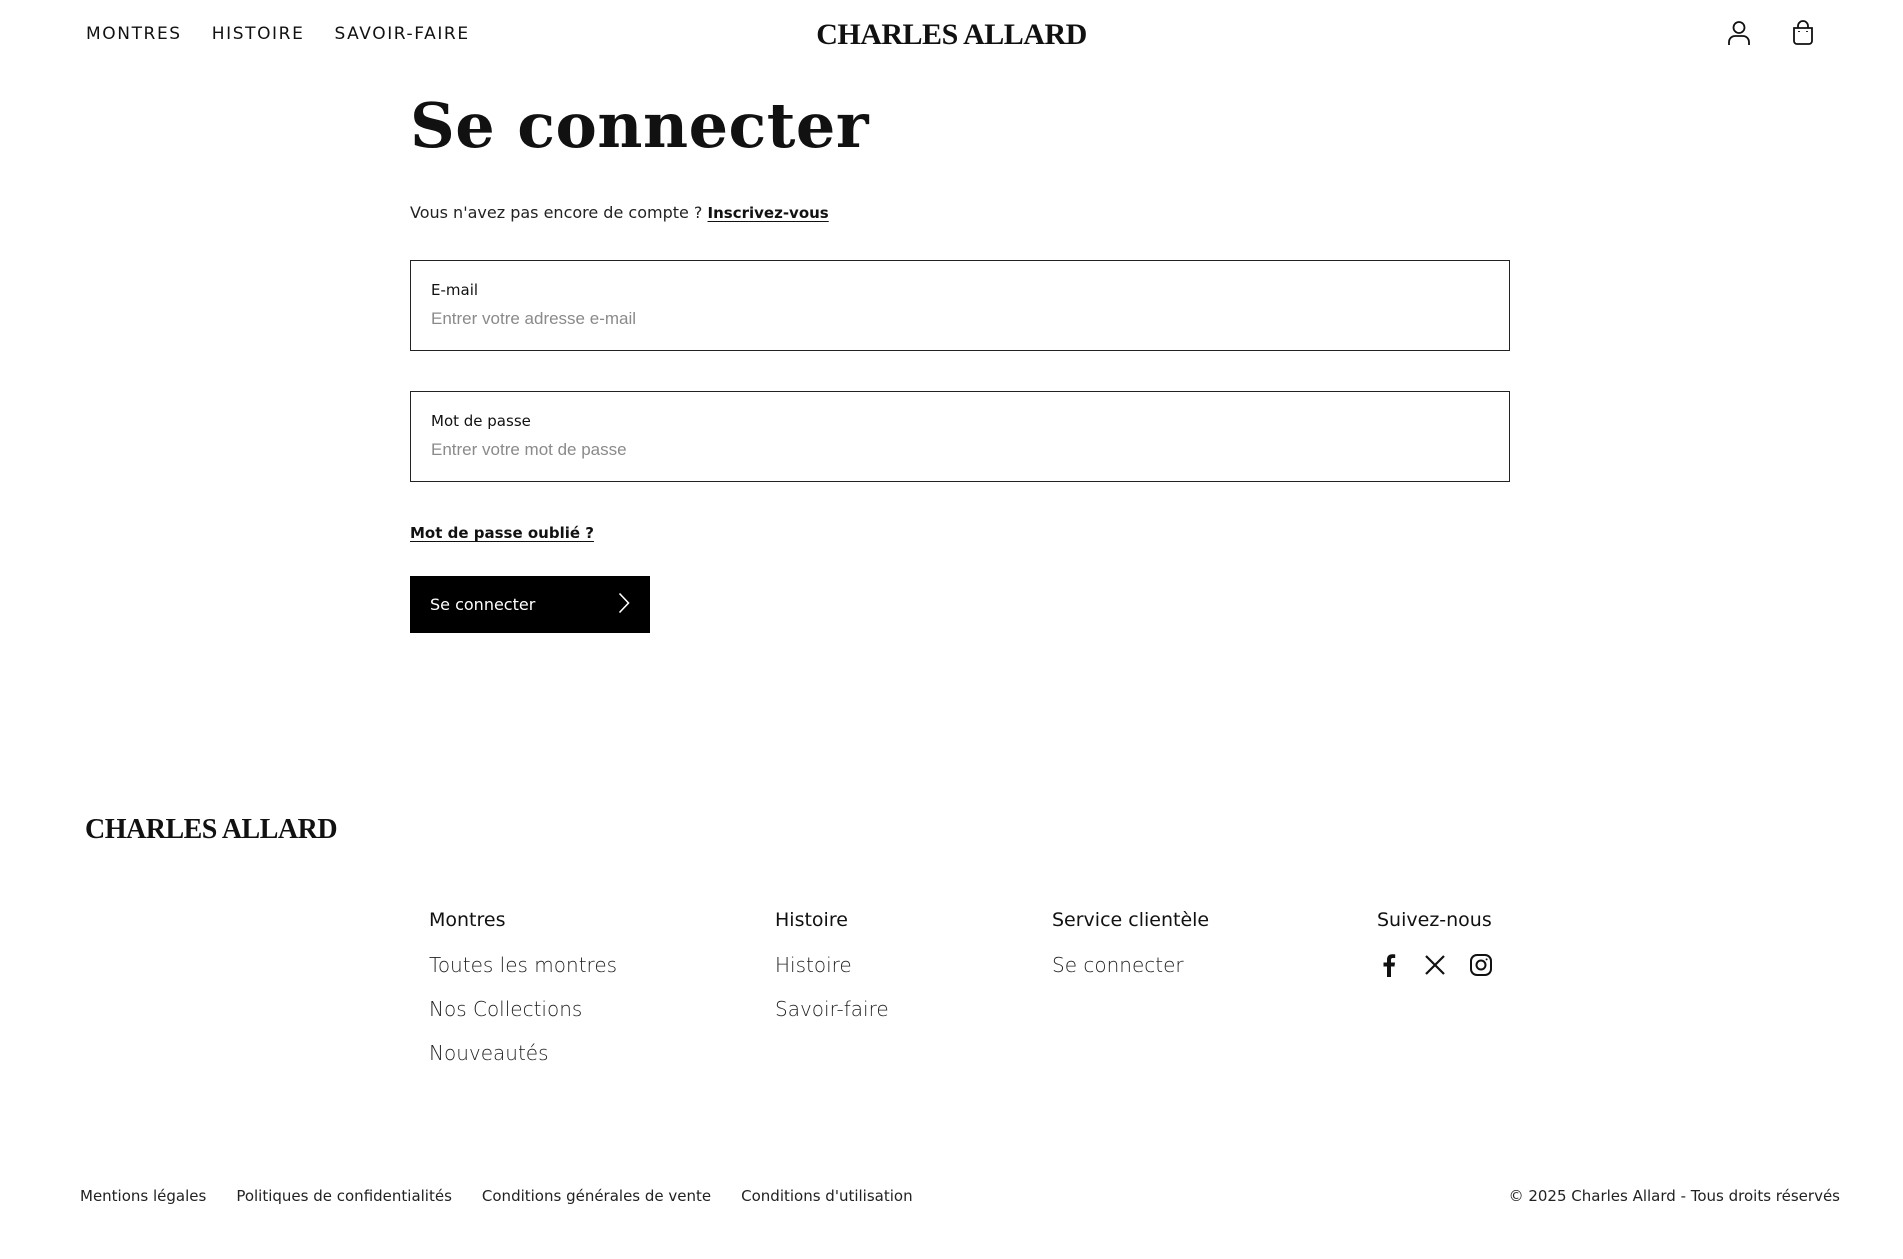 The width and height of the screenshot is (1903, 1259). What do you see at coordinates (1131, 920) in the screenshot?
I see `footer-col-title: Service clientèle` at bounding box center [1131, 920].